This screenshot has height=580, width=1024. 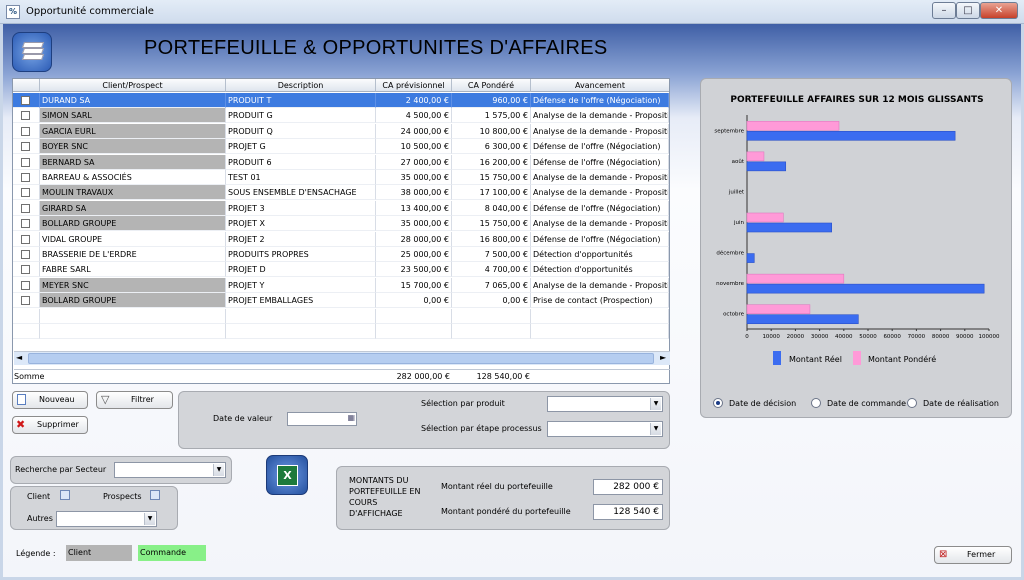 I want to click on produit-select: ▼, so click(x=605, y=404).